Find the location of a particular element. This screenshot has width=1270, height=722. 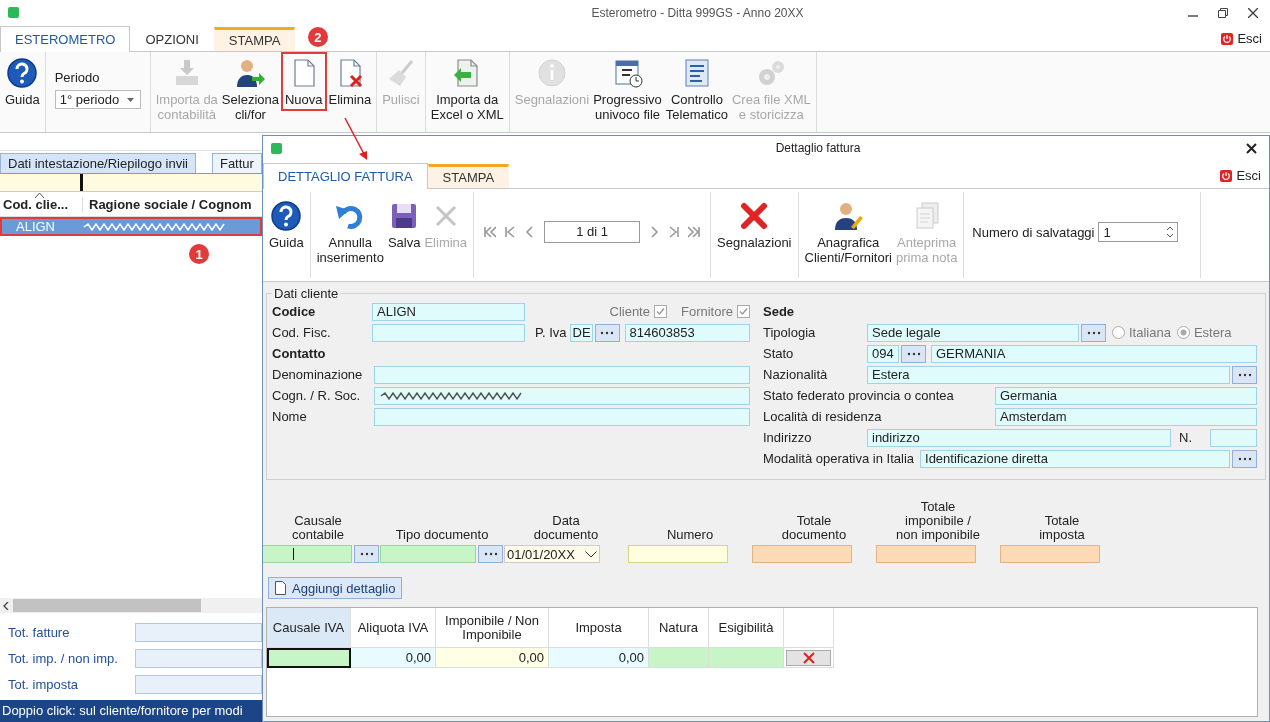

panel-tab: Fattur is located at coordinates (236, 163).